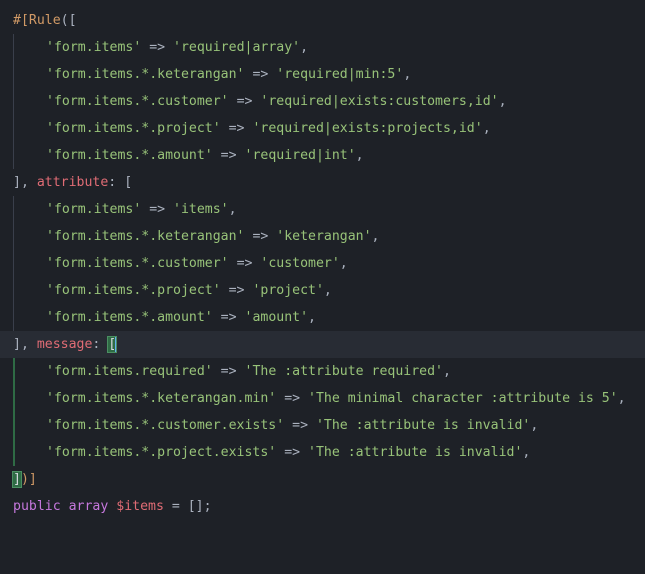  Describe the element at coordinates (322, 344) in the screenshot. I see `current-code-line: ], message: [` at that location.